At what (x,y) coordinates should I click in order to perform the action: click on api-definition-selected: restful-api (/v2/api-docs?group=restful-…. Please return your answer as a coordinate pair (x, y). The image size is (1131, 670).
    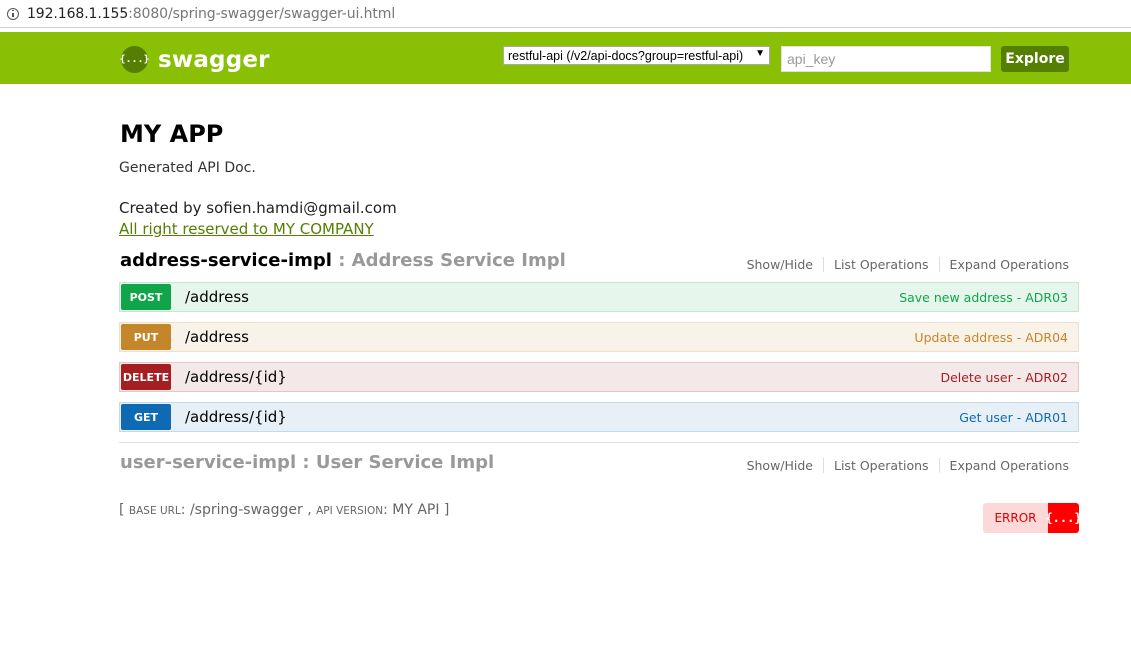
    Looking at the image, I should click on (626, 55).